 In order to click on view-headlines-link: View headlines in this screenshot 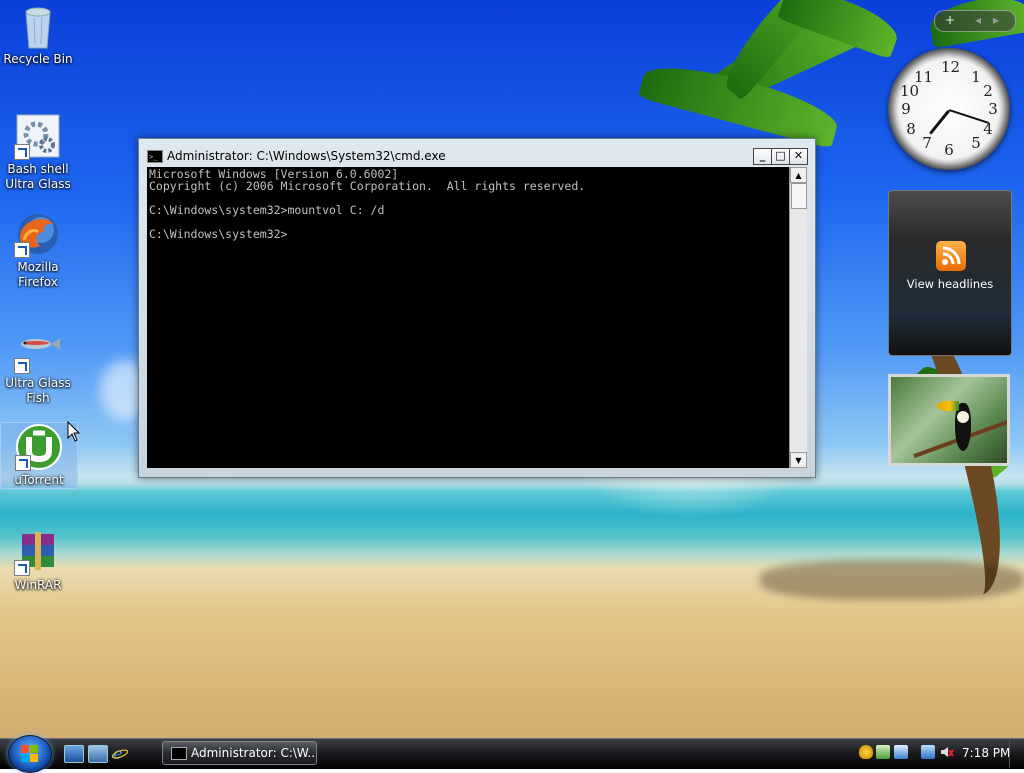, I will do `click(950, 284)`.